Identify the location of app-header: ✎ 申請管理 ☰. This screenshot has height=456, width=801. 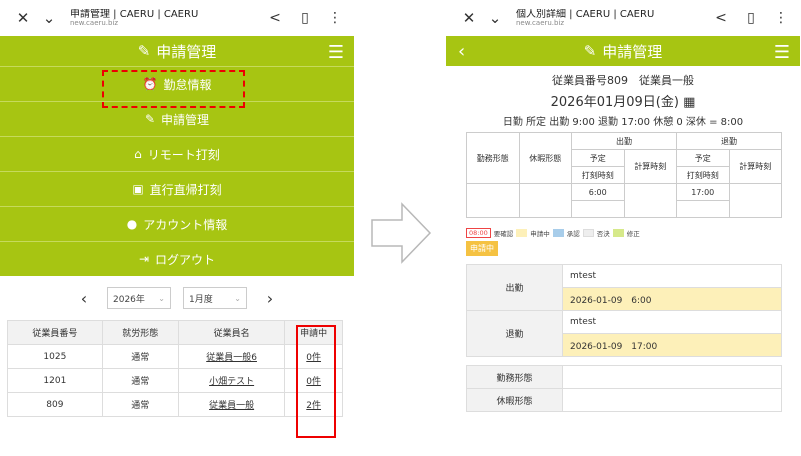
(177, 51).